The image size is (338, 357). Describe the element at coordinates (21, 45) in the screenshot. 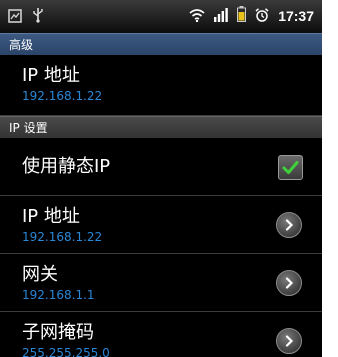

I see `section-label: 高级` at that location.